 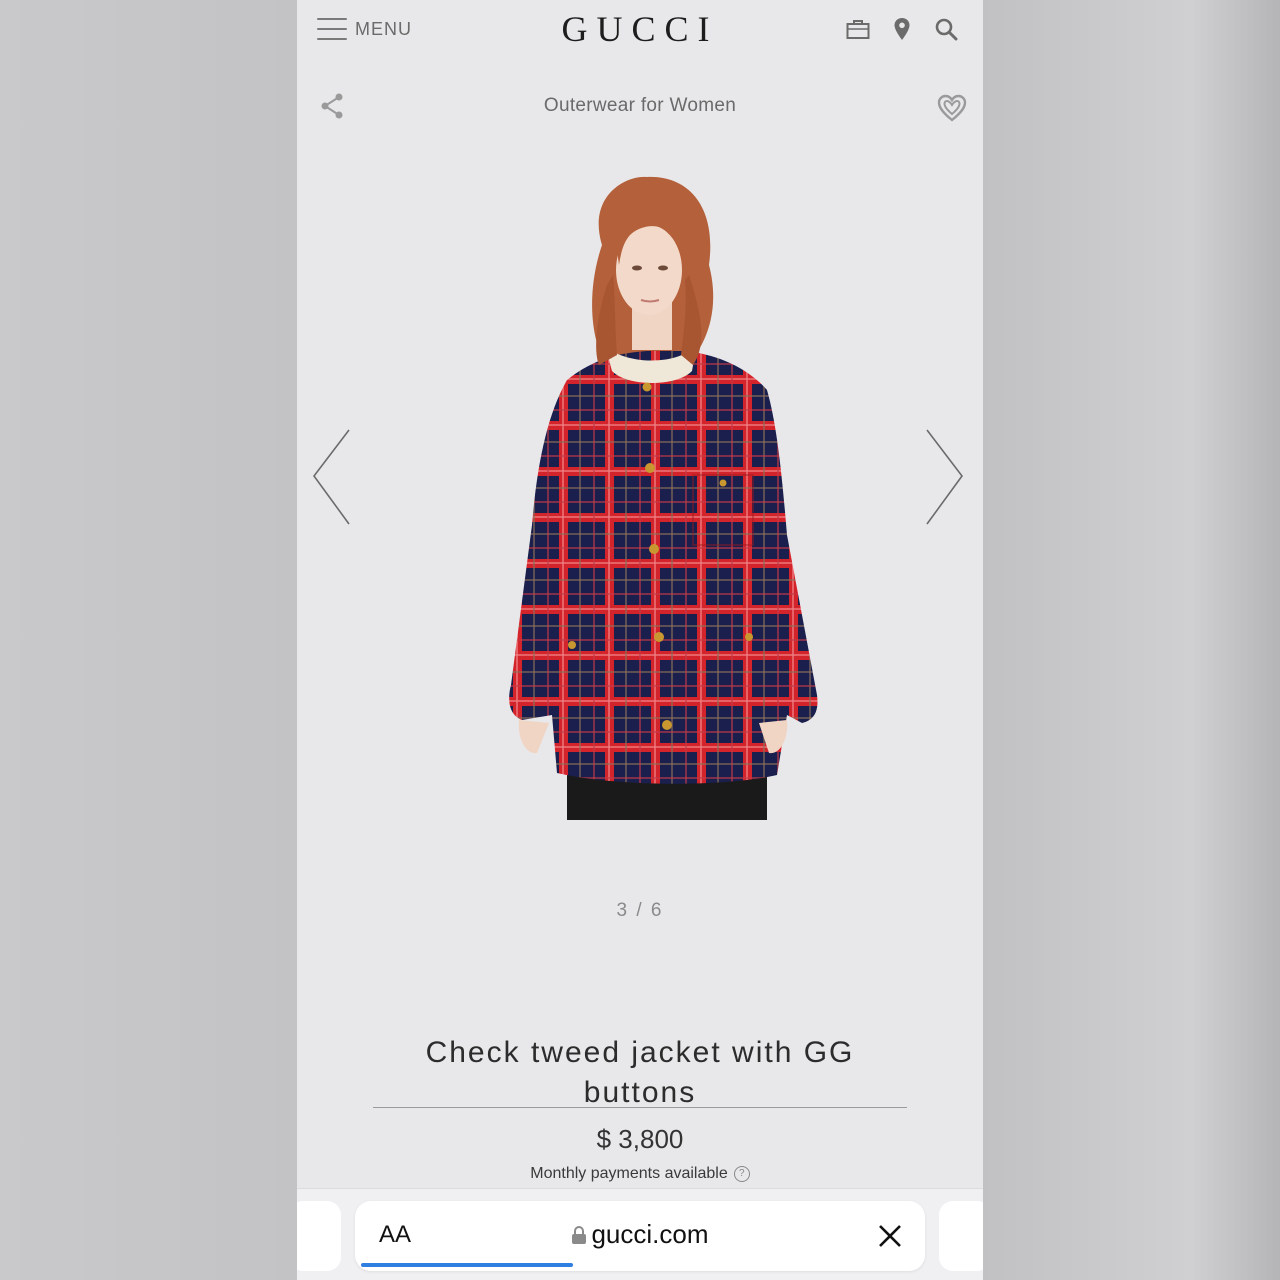 I want to click on next-tab-preview, so click(x=961, y=1236).